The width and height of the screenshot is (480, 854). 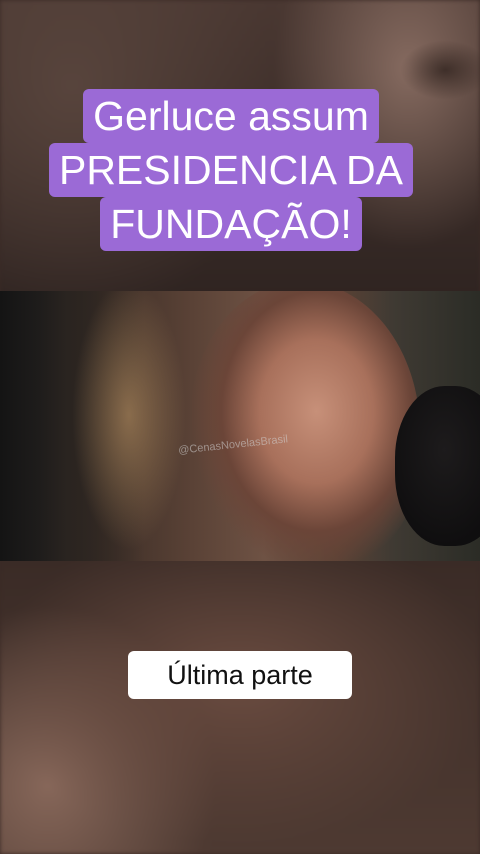 What do you see at coordinates (120, 426) in the screenshot?
I see `video-hair` at bounding box center [120, 426].